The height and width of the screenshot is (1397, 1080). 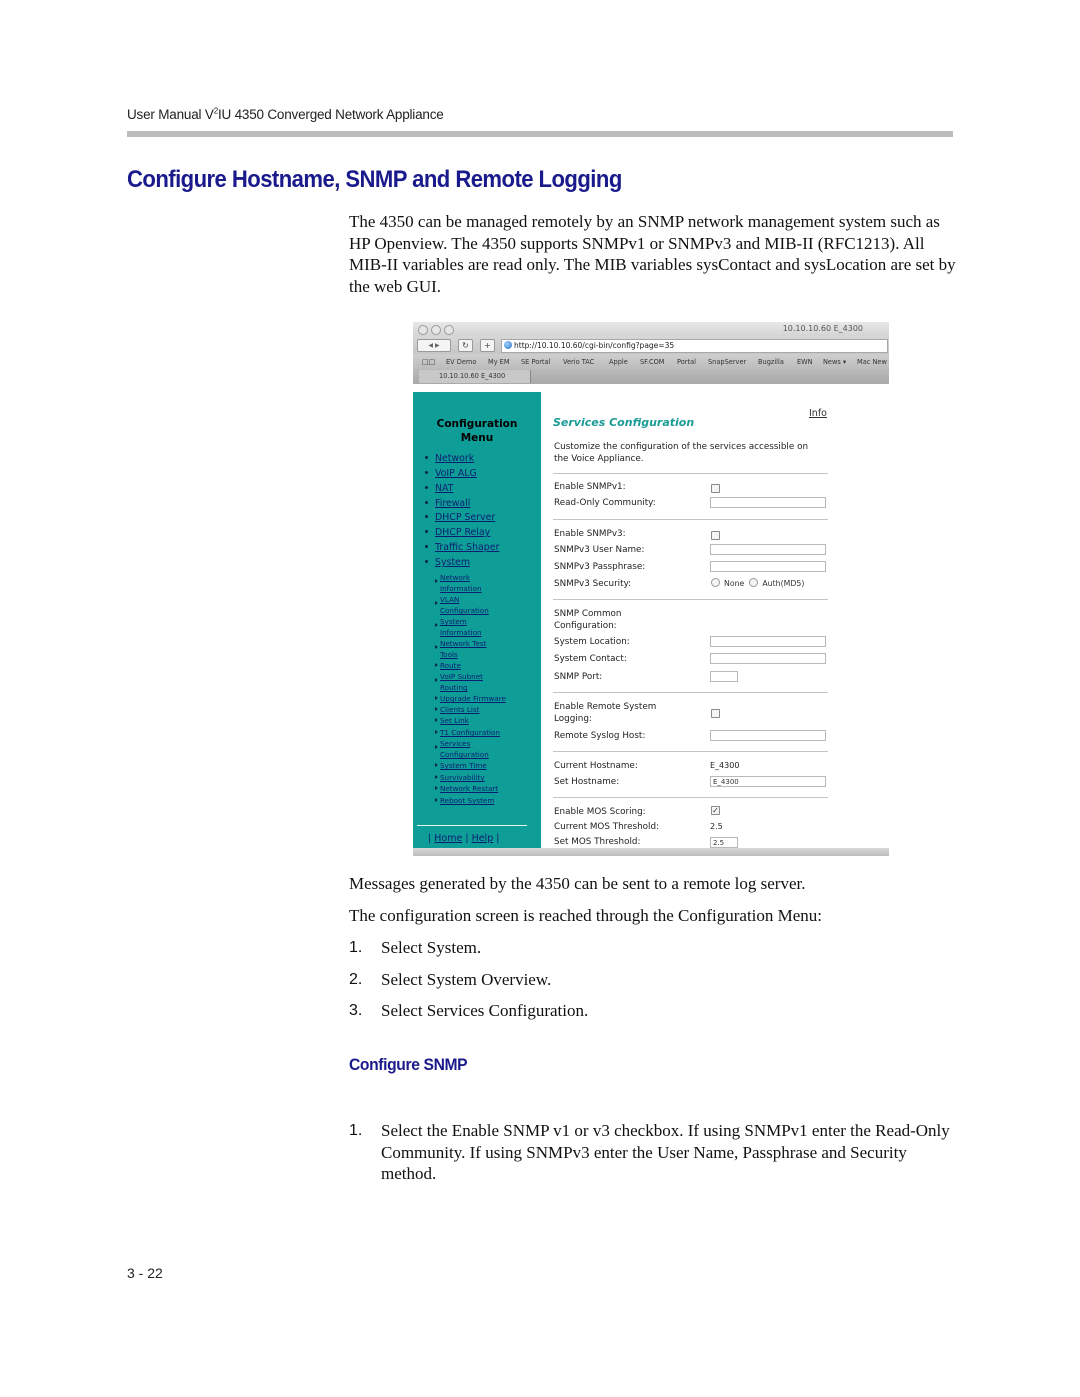 I want to click on submenu-set-link: Set Link, so click(x=452, y=720).